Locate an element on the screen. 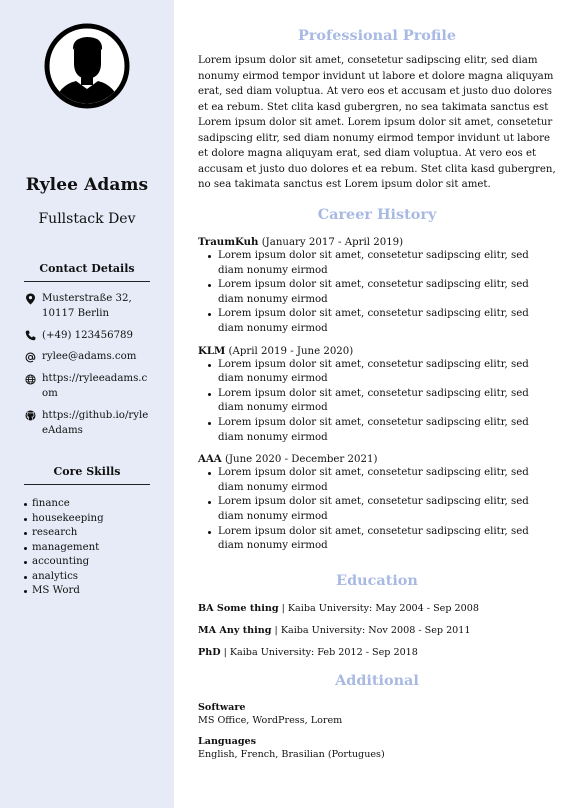 The image size is (582, 808). education-heading: Education is located at coordinates (377, 580).